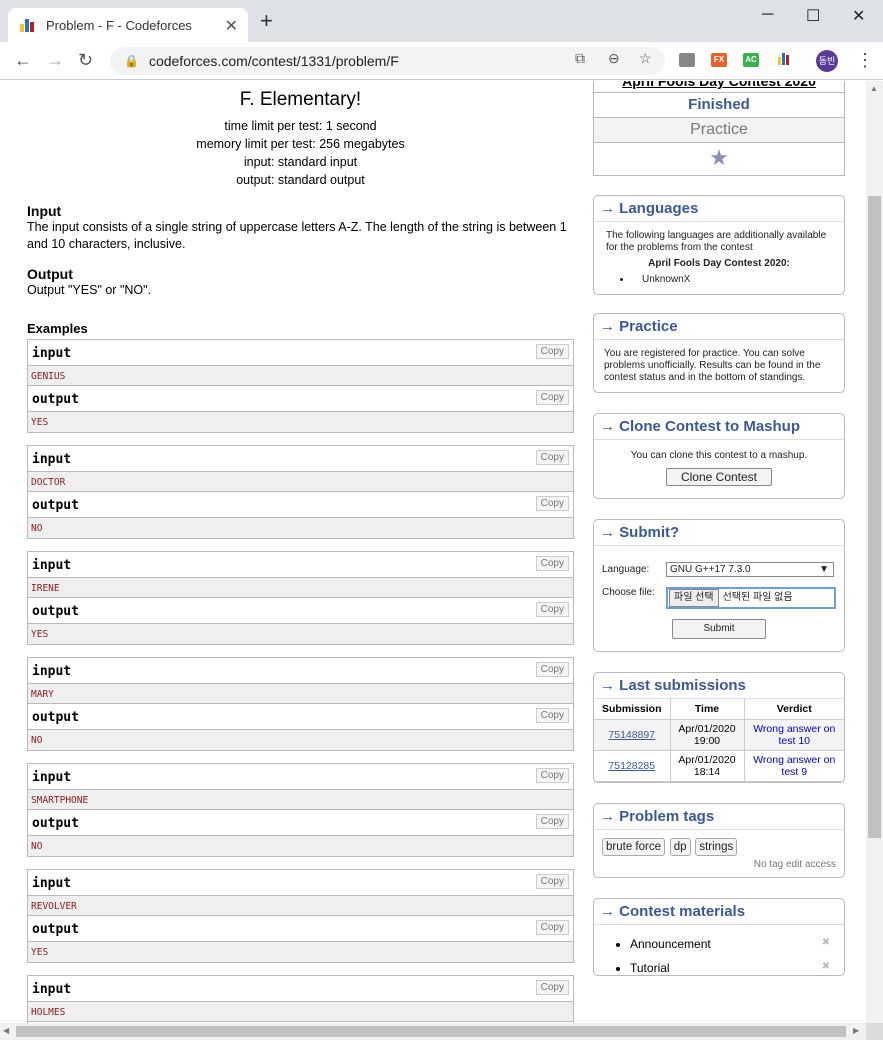 This screenshot has width=883, height=1040. What do you see at coordinates (23, 60) in the screenshot?
I see `back-icon: ←` at bounding box center [23, 60].